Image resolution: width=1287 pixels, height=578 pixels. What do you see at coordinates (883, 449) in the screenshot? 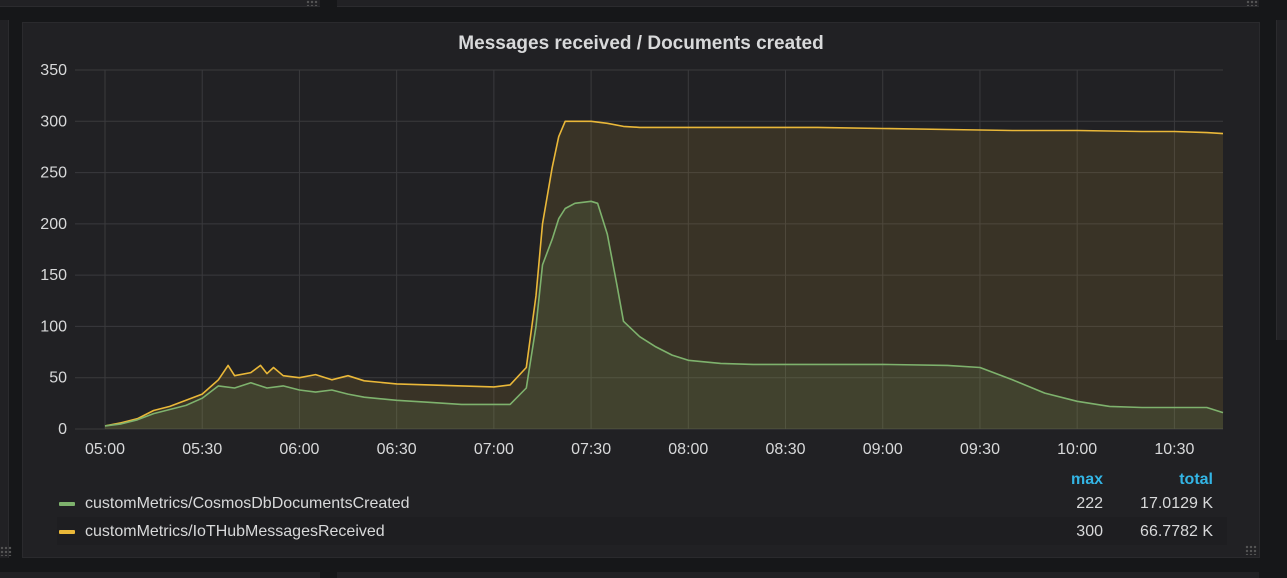
I see `x-tick-label: 09:00` at bounding box center [883, 449].